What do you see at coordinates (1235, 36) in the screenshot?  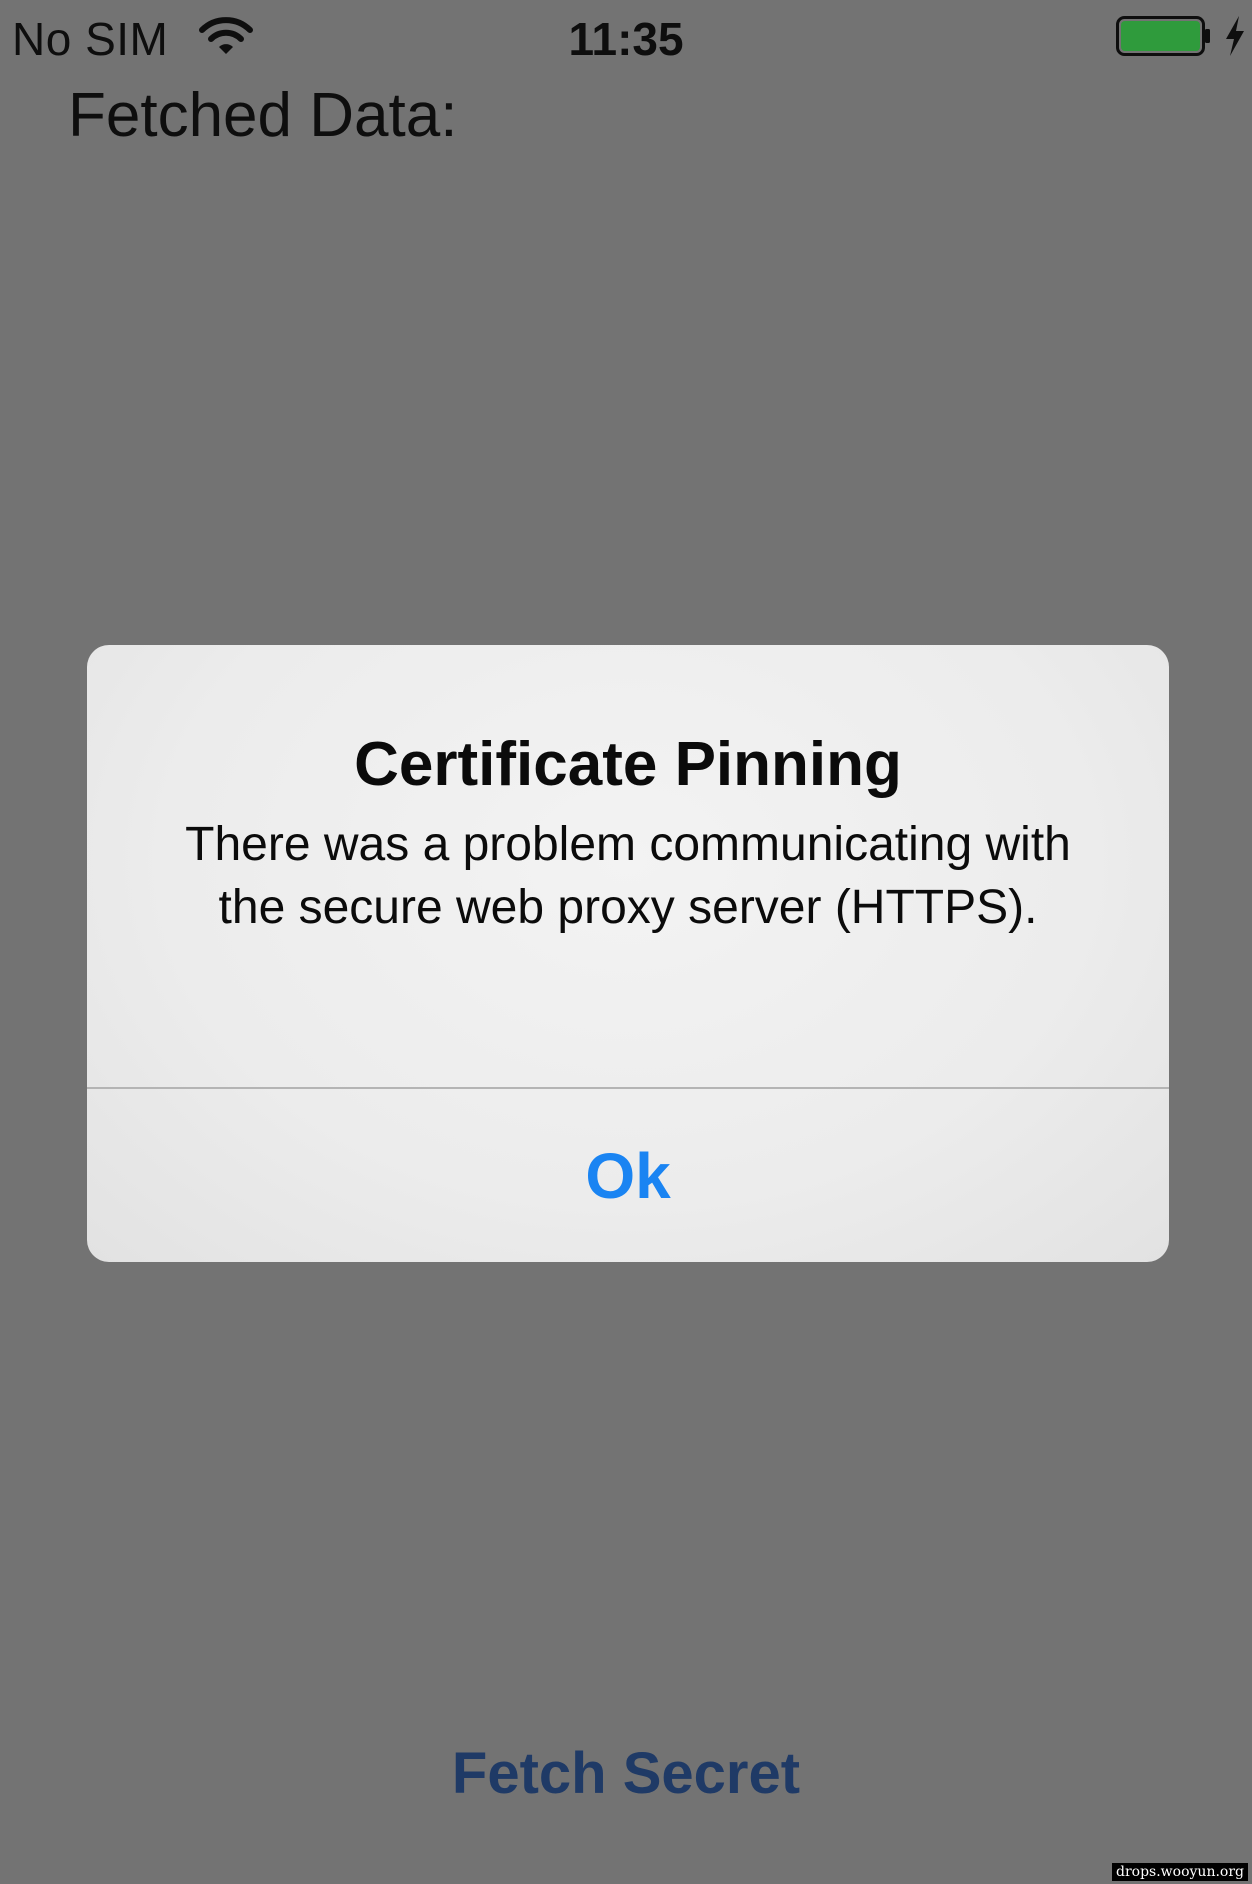 I see `charging-bolt-icon` at bounding box center [1235, 36].